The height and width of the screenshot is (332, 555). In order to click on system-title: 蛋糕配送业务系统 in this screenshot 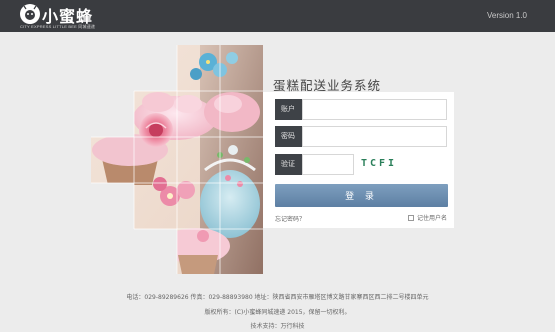, I will do `click(327, 85)`.